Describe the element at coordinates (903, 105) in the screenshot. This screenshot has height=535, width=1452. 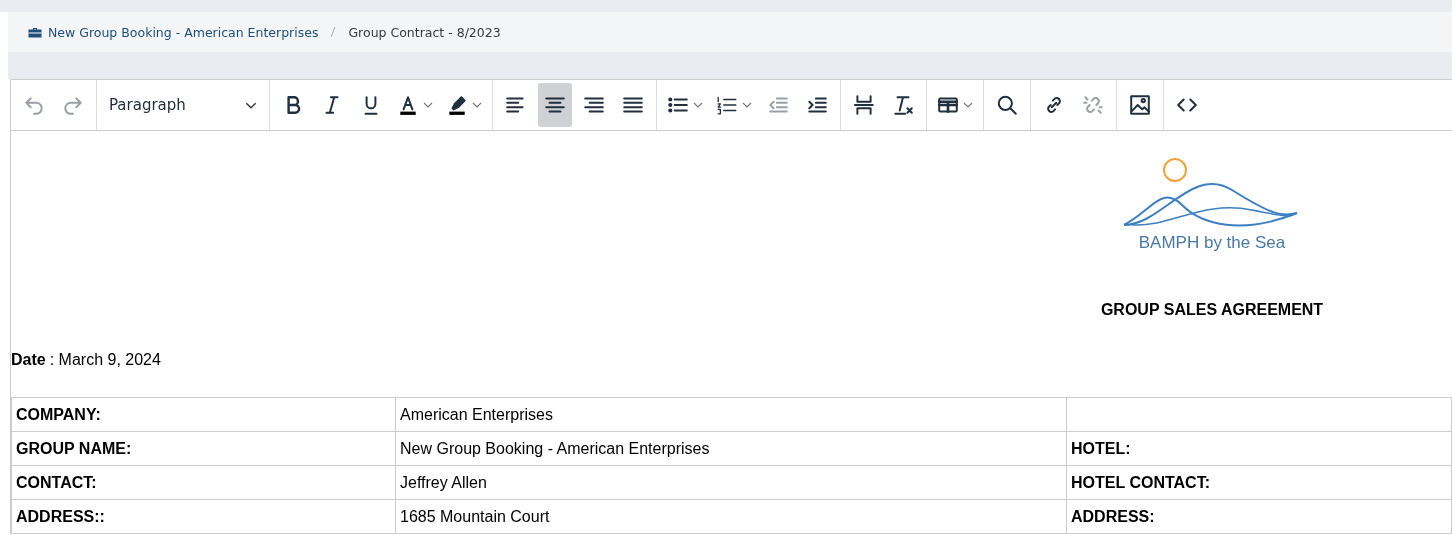
I see `clear-format-icon` at that location.